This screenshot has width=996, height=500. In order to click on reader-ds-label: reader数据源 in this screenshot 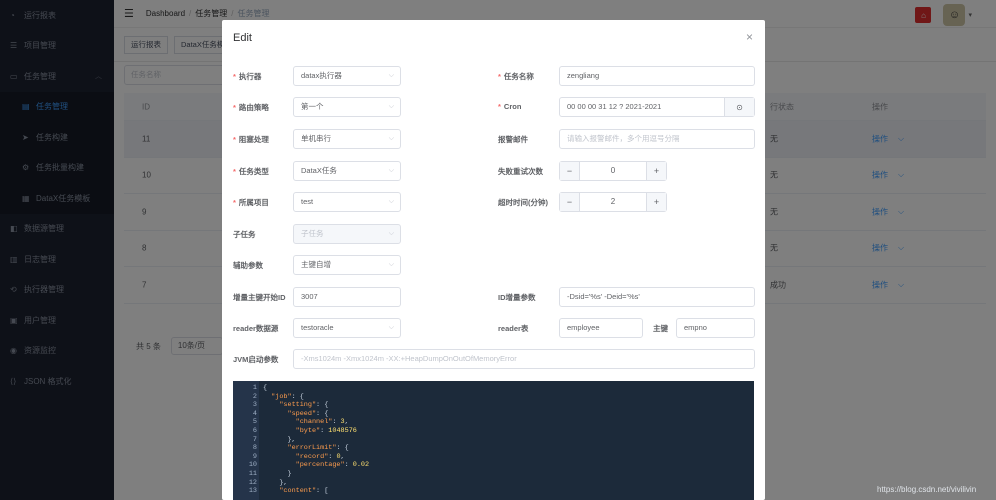, I will do `click(256, 328)`.